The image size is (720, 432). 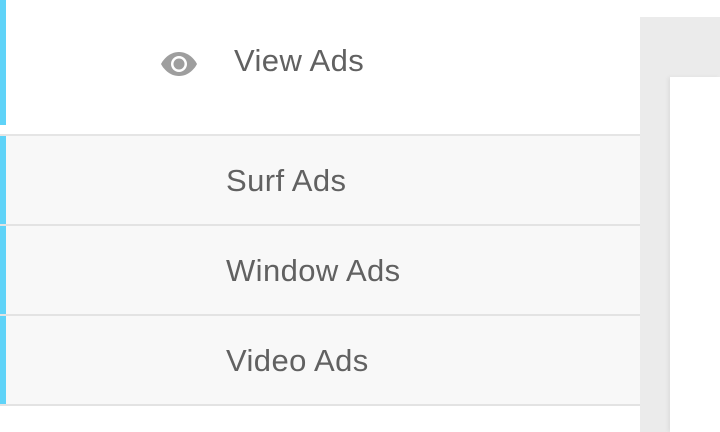 I want to click on menu-item-label: View Ads, so click(x=299, y=60).